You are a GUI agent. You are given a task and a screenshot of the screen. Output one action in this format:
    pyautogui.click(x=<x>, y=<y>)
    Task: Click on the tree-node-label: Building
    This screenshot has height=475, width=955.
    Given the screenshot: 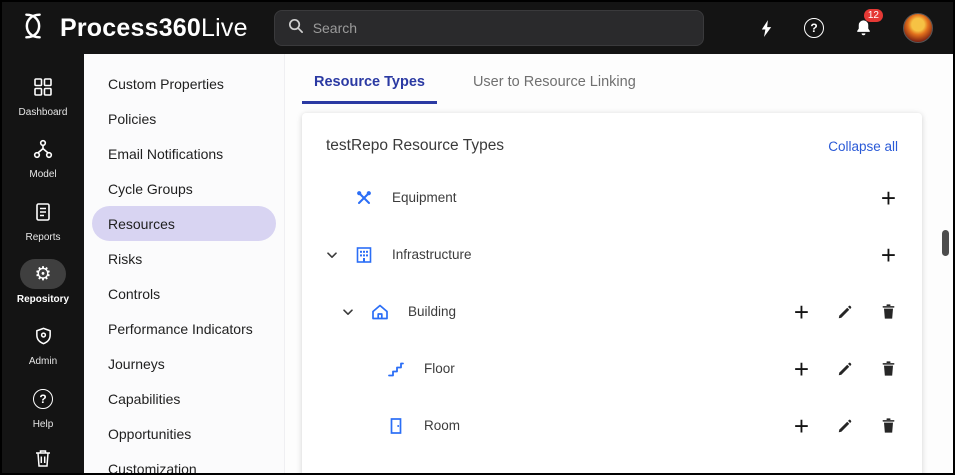 What is the action you would take?
    pyautogui.click(x=432, y=311)
    